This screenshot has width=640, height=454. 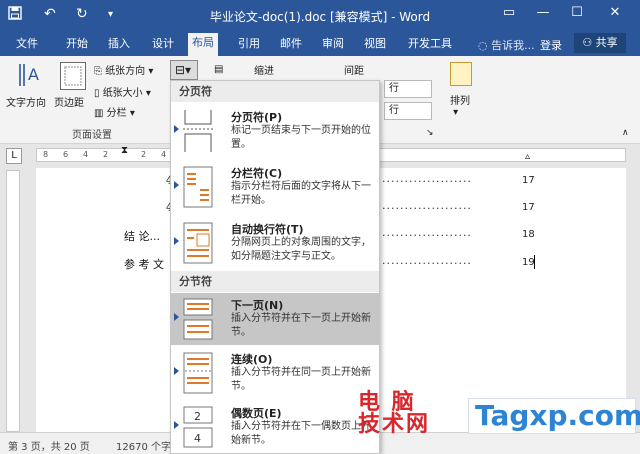 What do you see at coordinates (119, 45) in the screenshot?
I see `tab-insert: 插入` at bounding box center [119, 45].